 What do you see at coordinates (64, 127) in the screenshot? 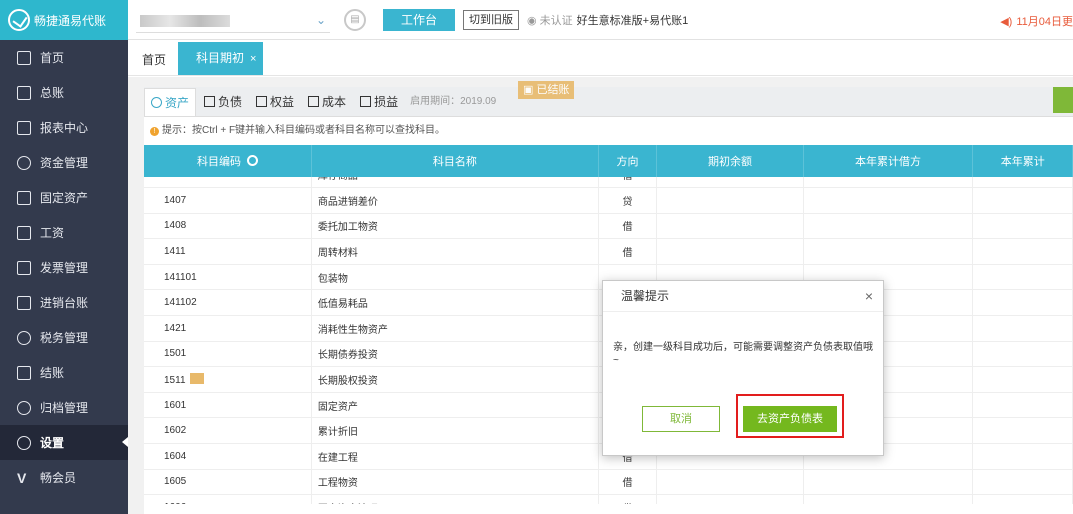
I see `sidebar-item-reports: 报表中心` at bounding box center [64, 127].